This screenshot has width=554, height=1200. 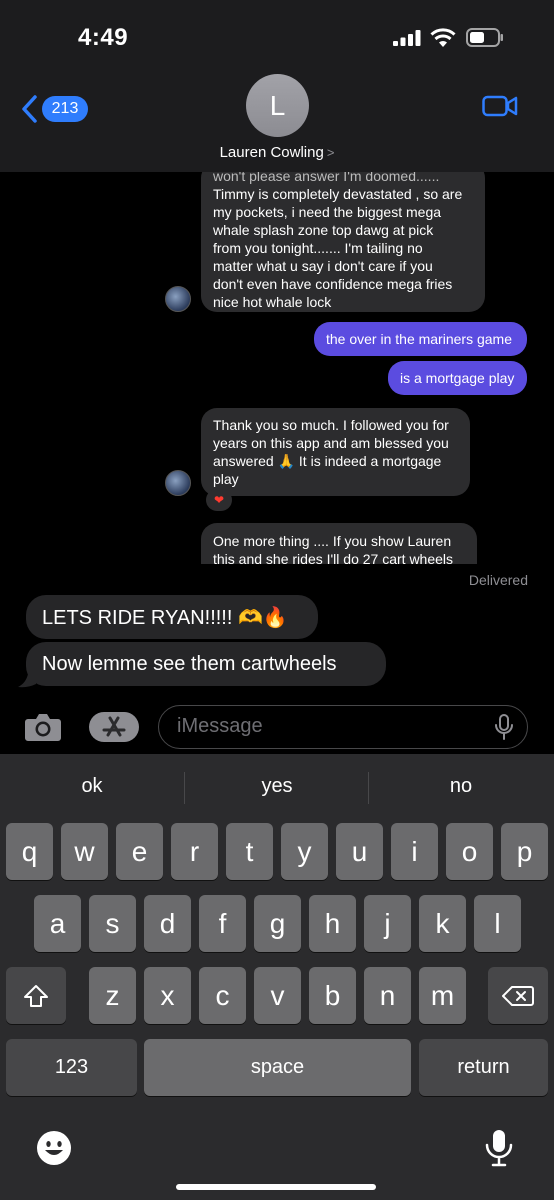 I want to click on contact-name-button: Lauren Cowling >, so click(x=277, y=152).